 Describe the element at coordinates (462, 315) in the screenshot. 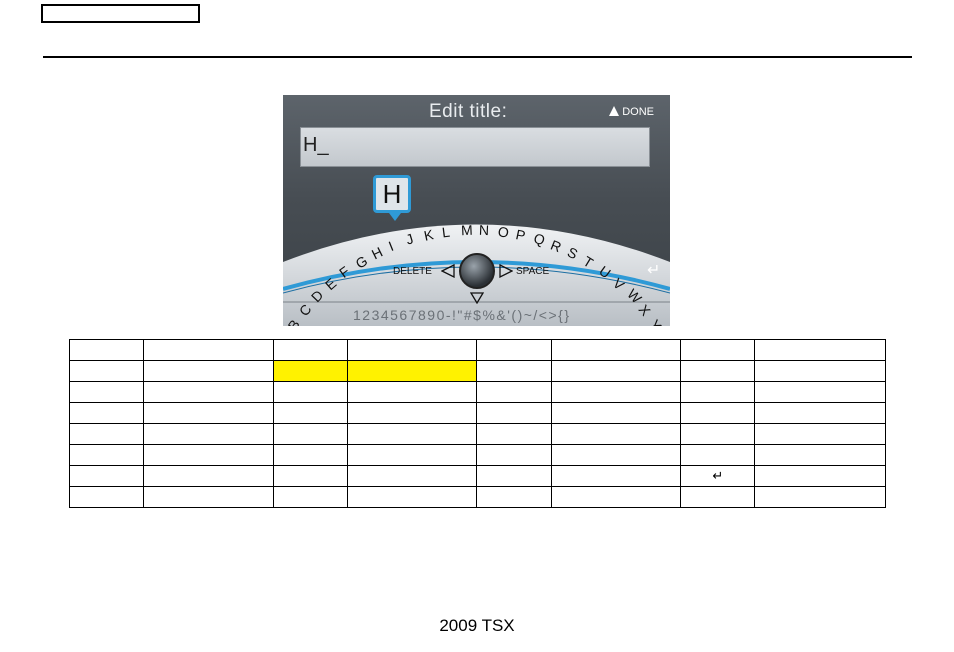

I see `symbols-row: 1234567890-!"#$%&'()~/<>{}` at that location.